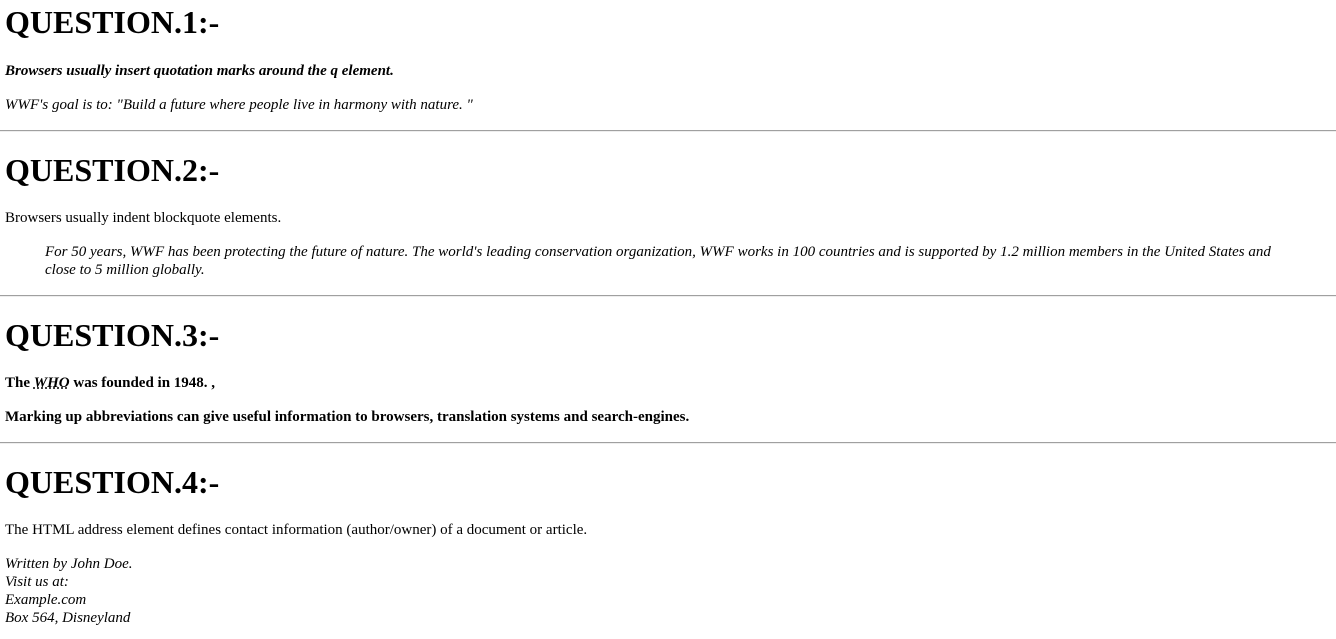  Describe the element at coordinates (112, 170) in the screenshot. I see `question-2-heading: QUESTION.2:-` at that location.